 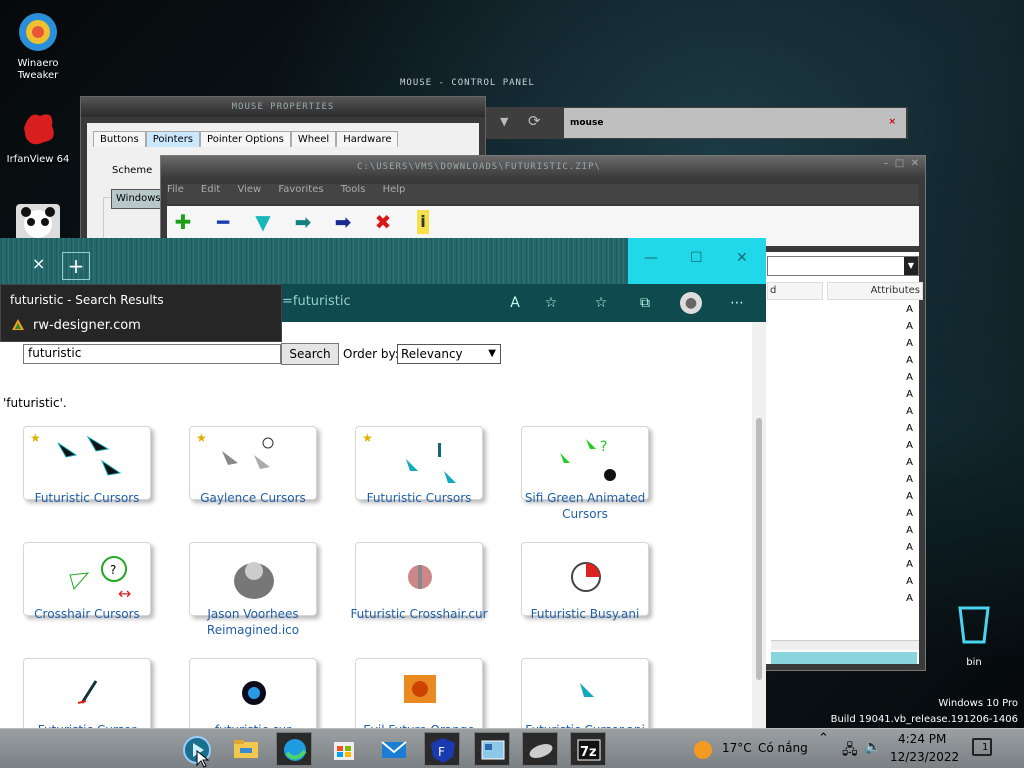 I want to click on taskbar-mouse-app, so click(x=540, y=749).